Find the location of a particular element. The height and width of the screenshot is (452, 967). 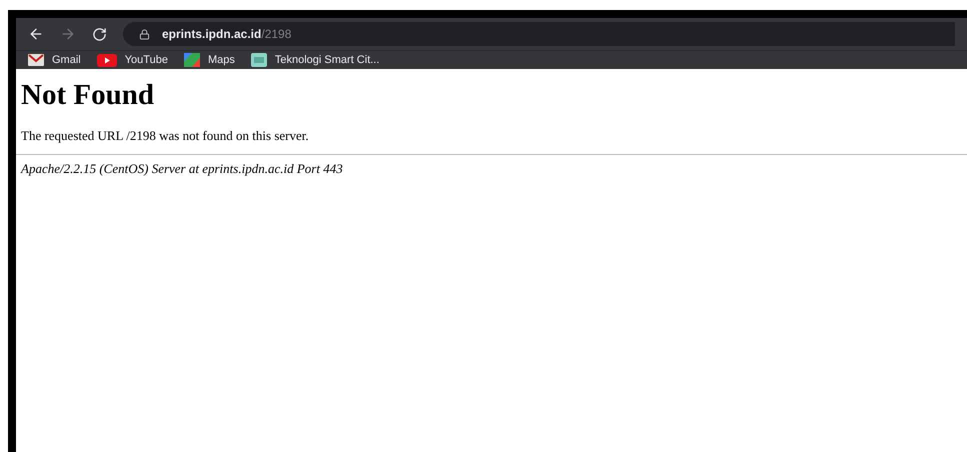

site-icon is located at coordinates (258, 60).